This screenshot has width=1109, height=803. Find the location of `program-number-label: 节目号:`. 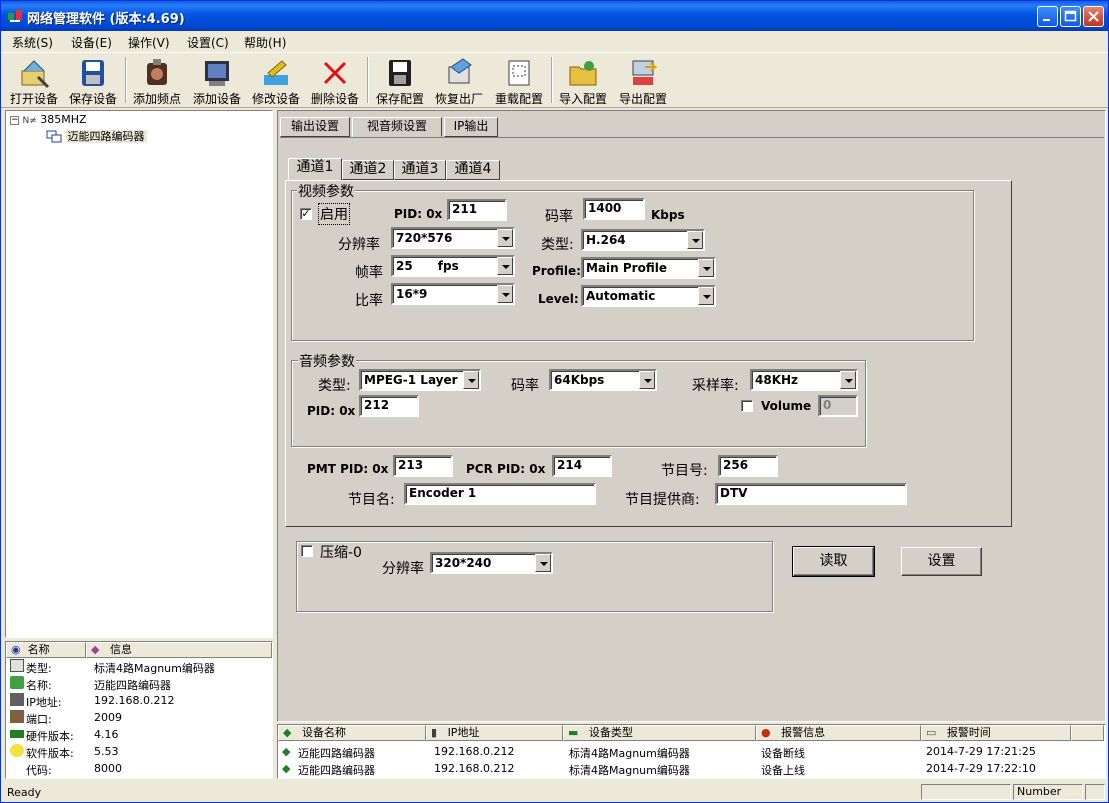

program-number-label: 节目号: is located at coordinates (684, 471).